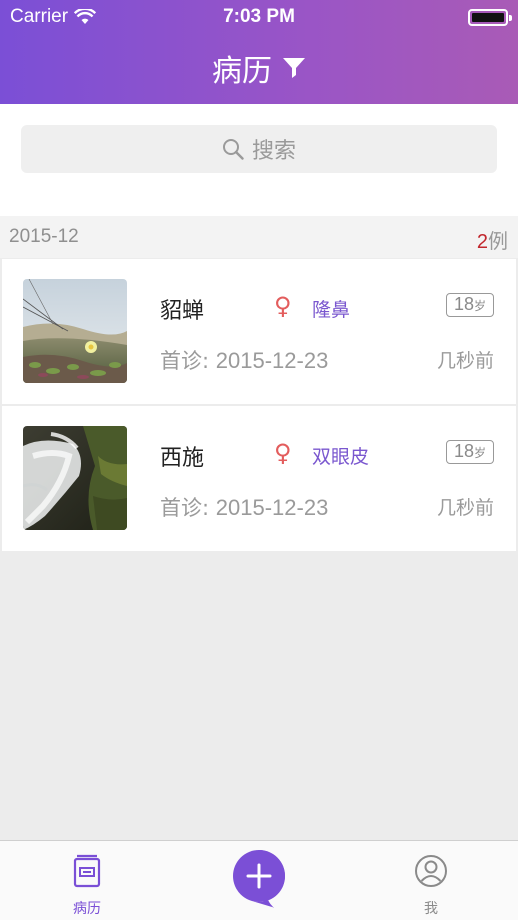 Image resolution: width=518 pixels, height=920 pixels. I want to click on nav-title-button: 病历, so click(259, 68).